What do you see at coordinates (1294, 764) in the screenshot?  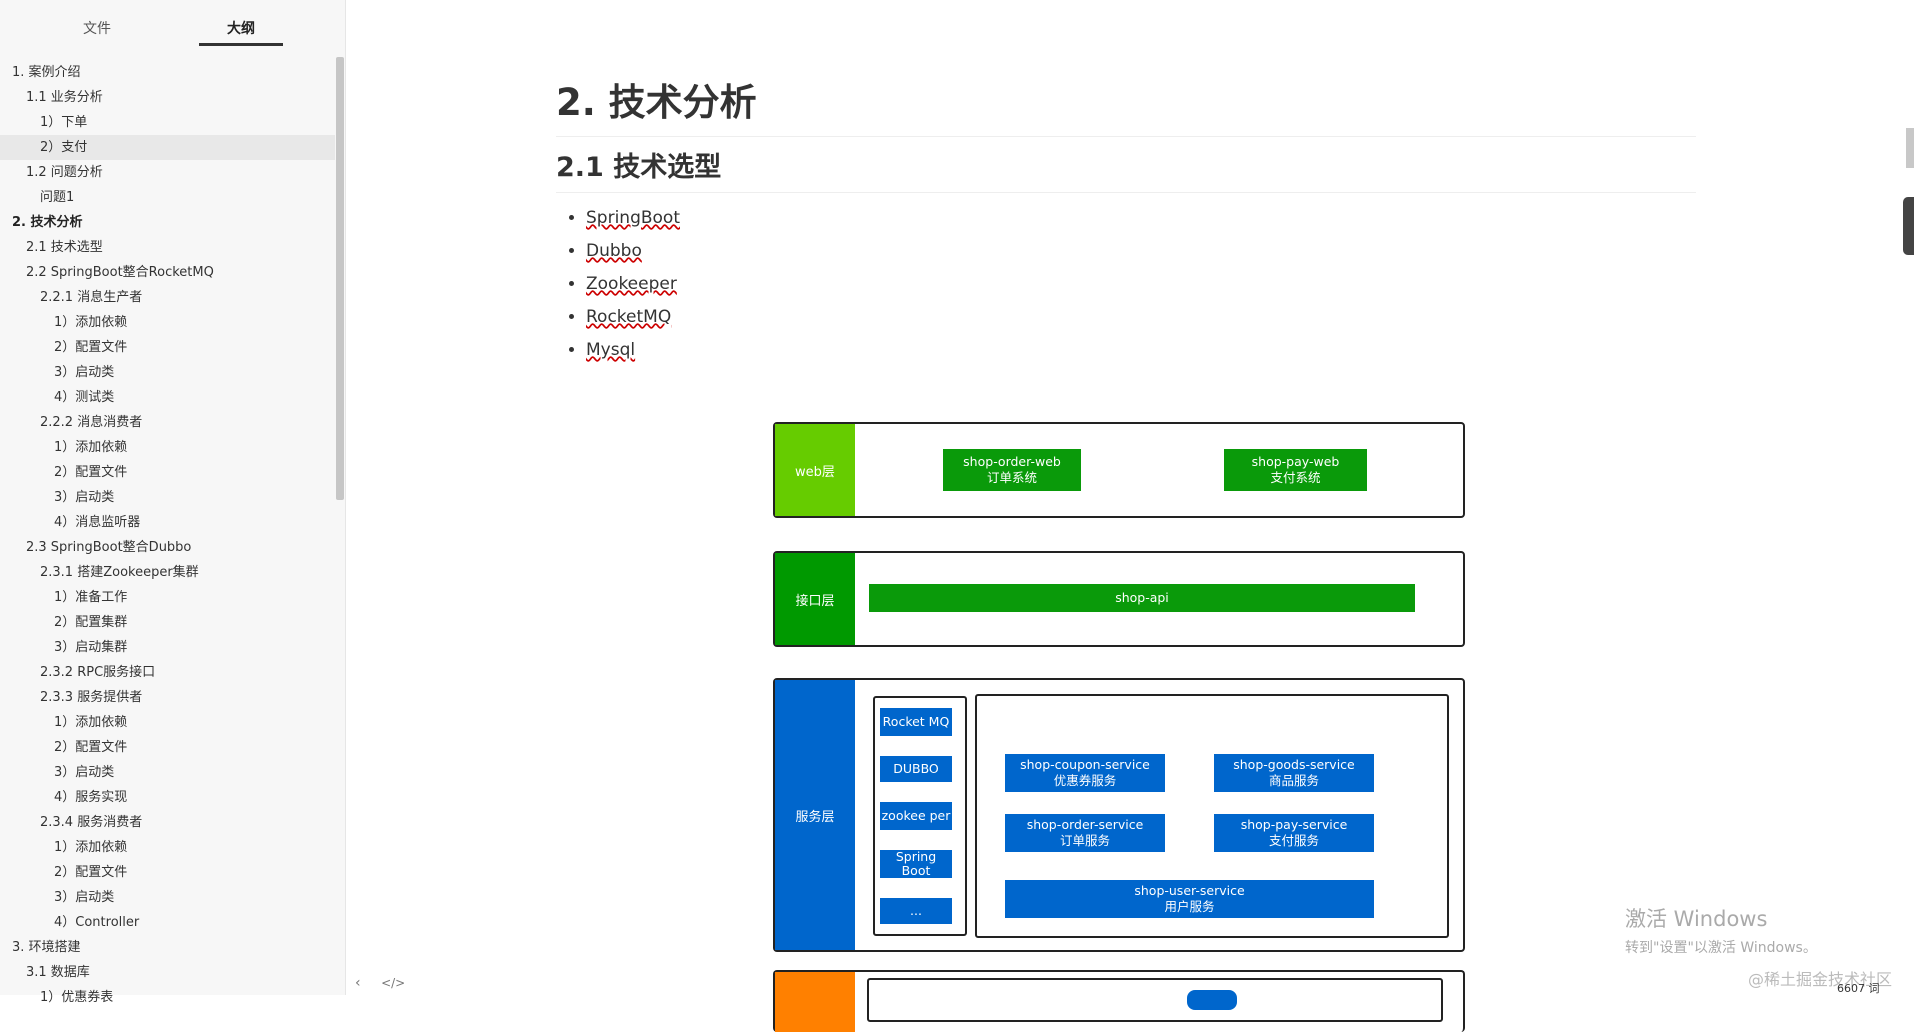 I see `box-title: shop-goods-service` at bounding box center [1294, 764].